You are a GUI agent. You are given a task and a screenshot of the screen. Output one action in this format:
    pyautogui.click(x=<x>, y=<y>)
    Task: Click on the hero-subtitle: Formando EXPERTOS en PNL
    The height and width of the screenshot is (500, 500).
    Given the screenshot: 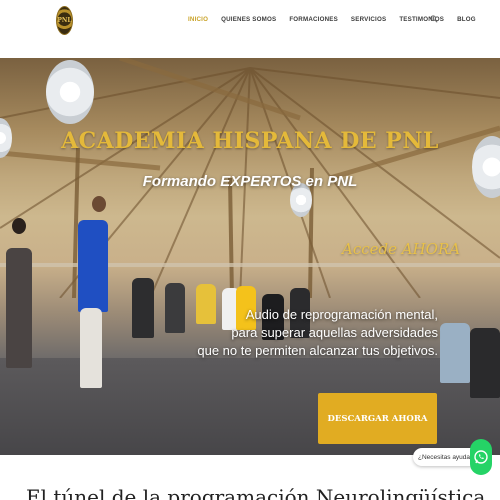 What is the action you would take?
    pyautogui.click(x=250, y=181)
    